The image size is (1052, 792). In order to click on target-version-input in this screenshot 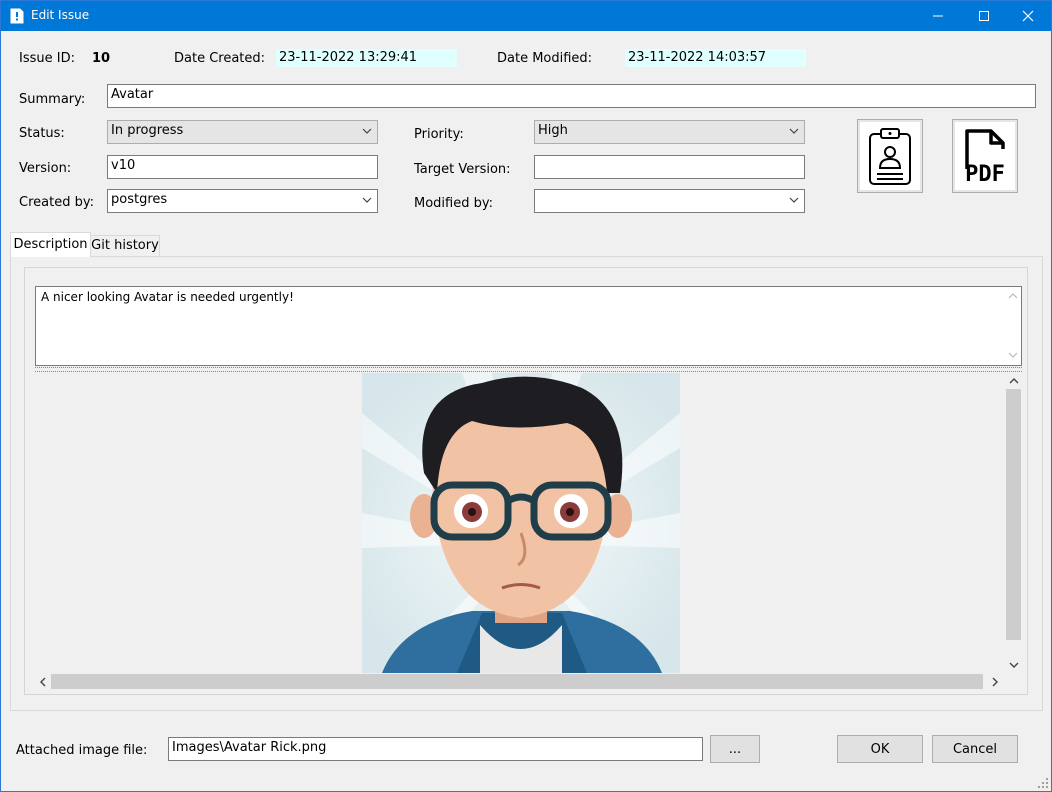, I will do `click(669, 167)`.